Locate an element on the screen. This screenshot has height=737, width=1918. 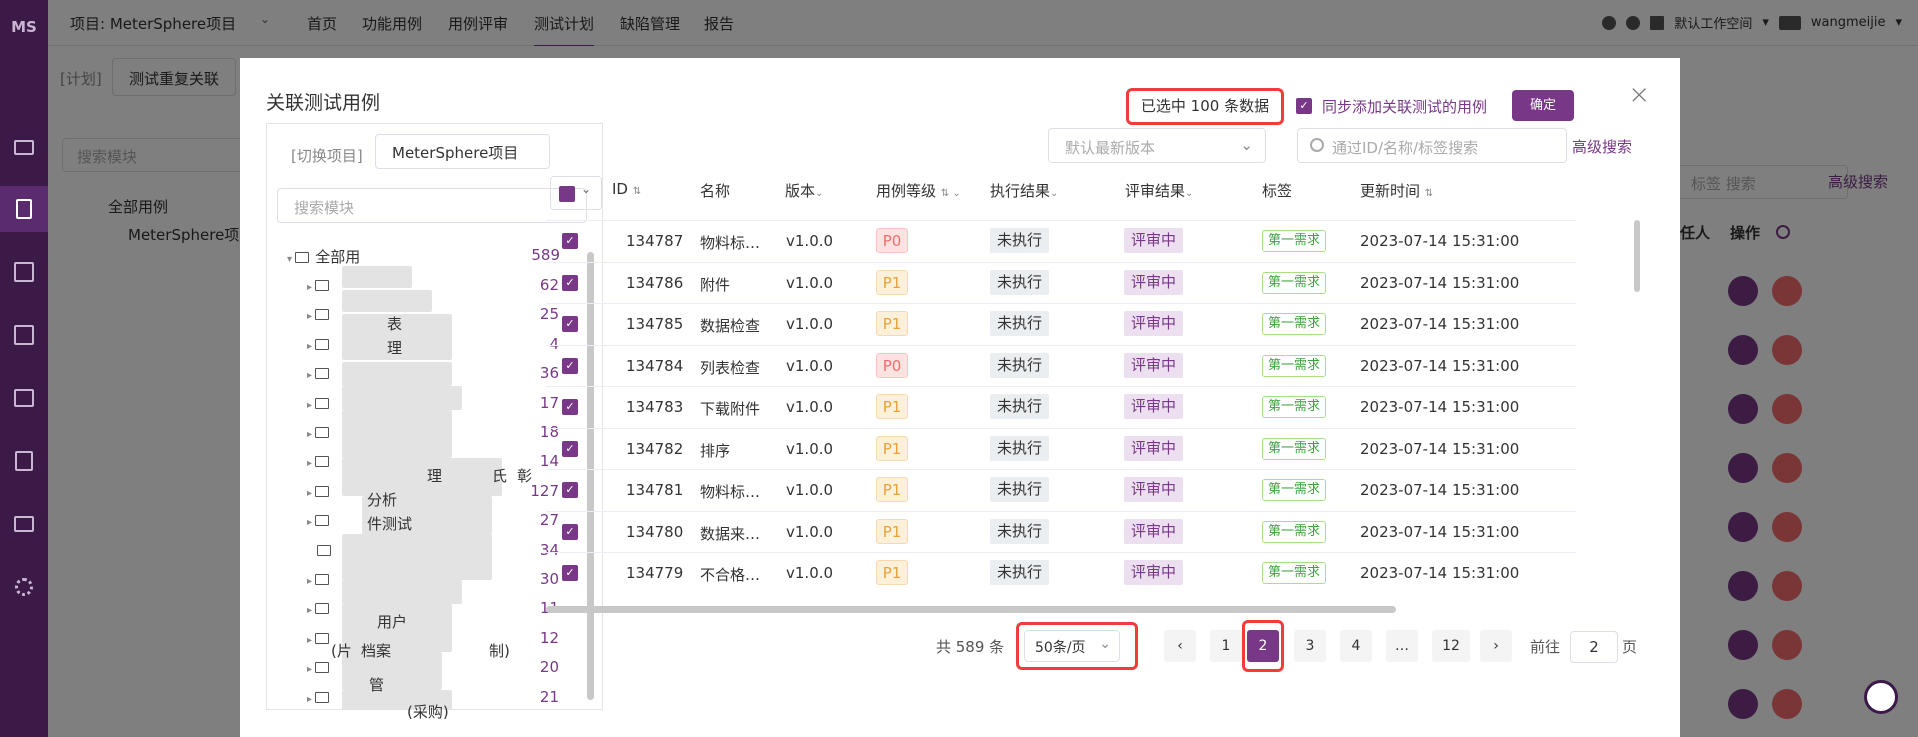
prev-page-button: ‹ is located at coordinates (1180, 646).